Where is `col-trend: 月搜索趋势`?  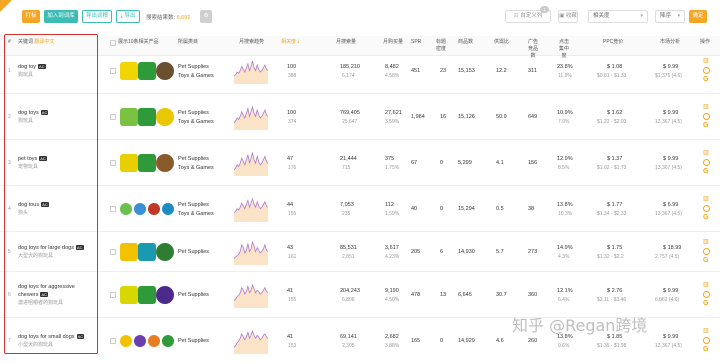
col-trend: 月搜索趋势 is located at coordinates (251, 42).